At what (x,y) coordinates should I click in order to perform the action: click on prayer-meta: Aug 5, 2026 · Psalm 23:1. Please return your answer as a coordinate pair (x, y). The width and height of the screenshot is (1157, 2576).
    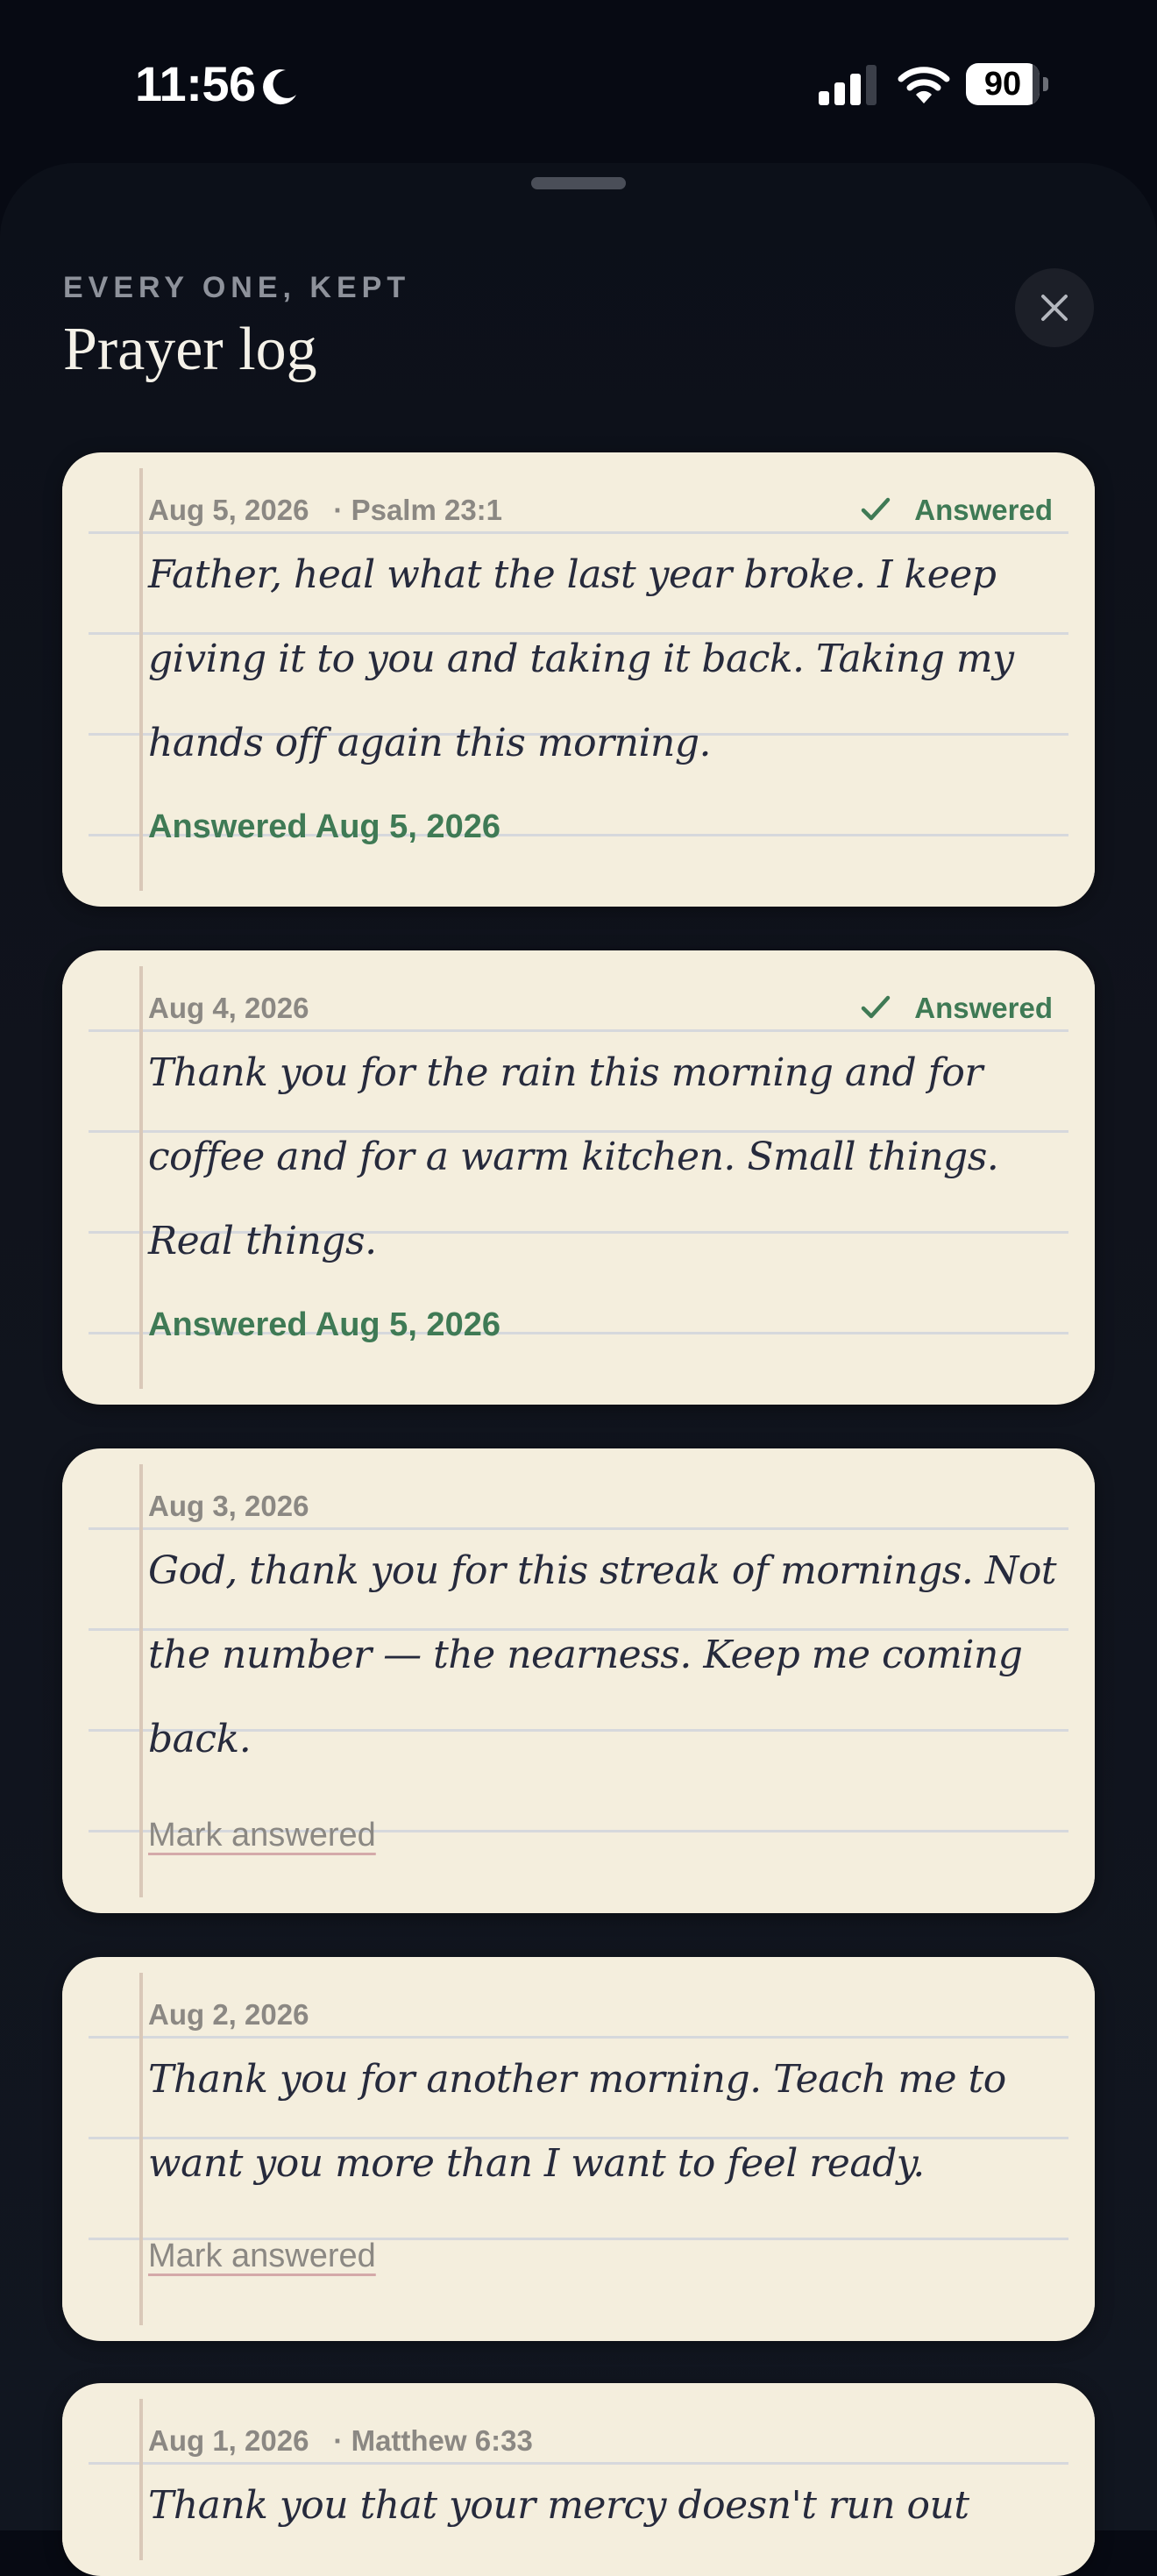
    Looking at the image, I should click on (325, 510).